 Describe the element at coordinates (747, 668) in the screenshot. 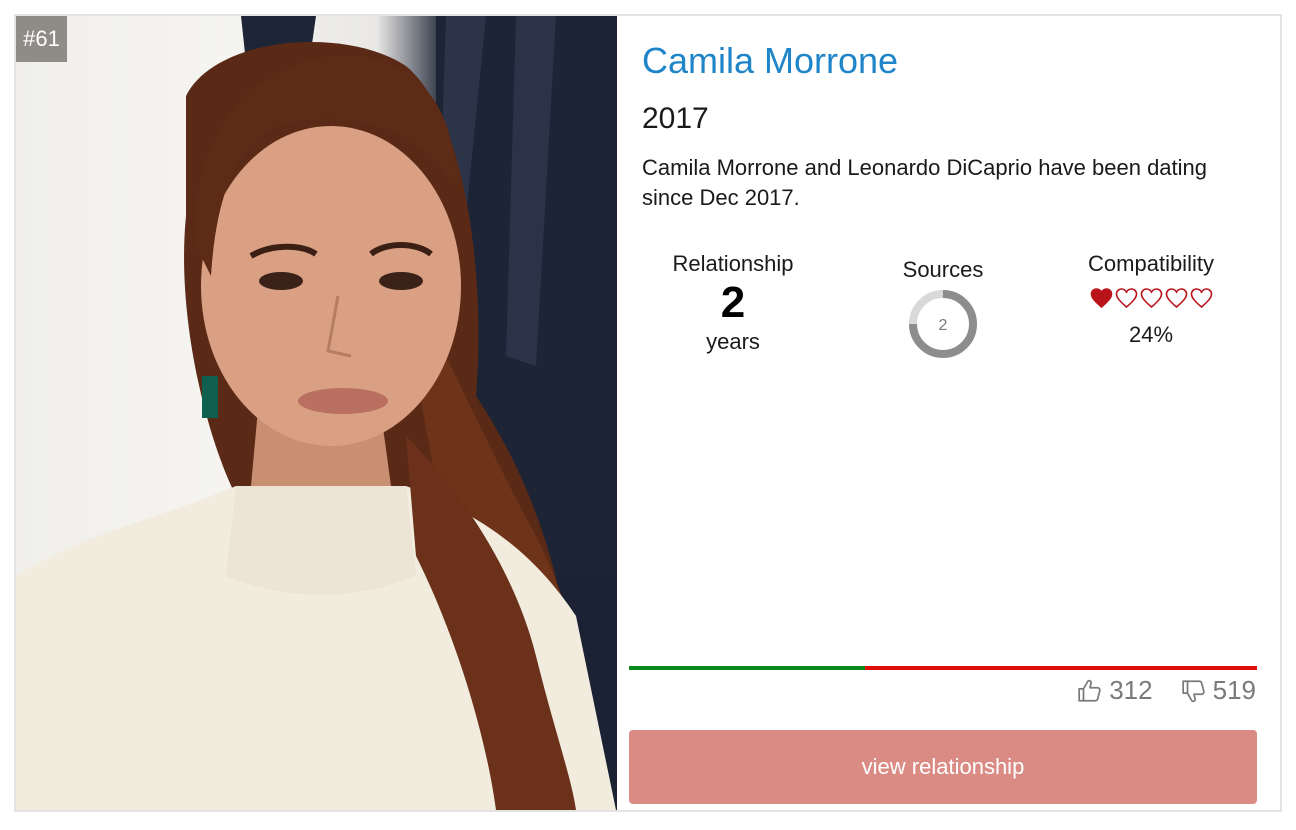

I see `vote-ratio-up-fill` at that location.